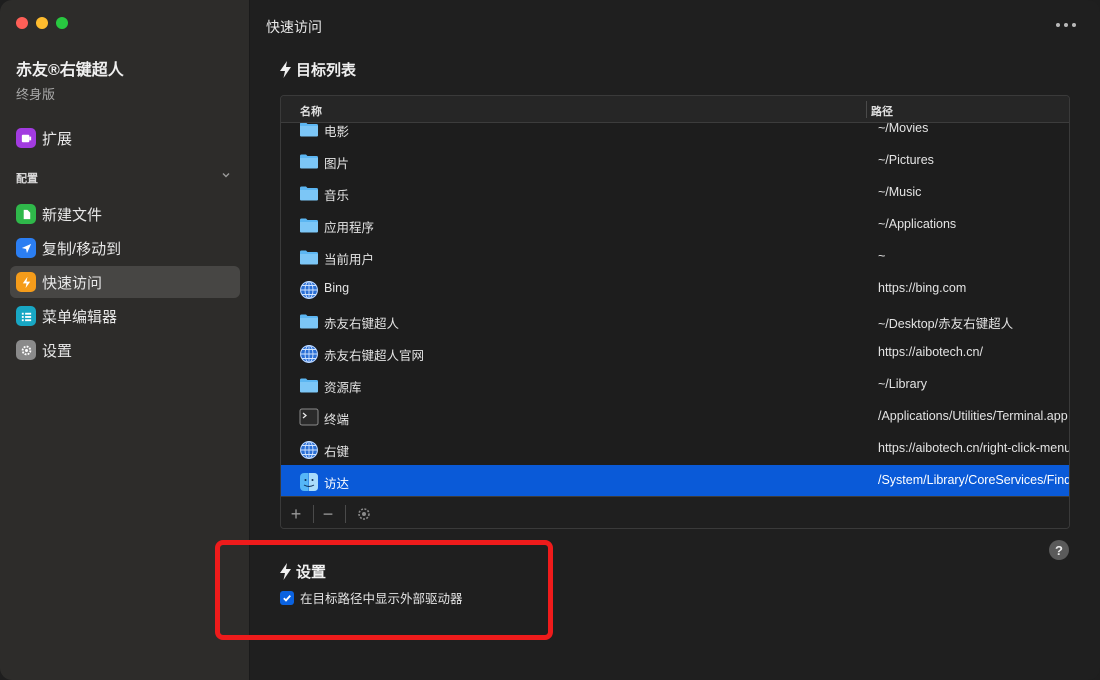 This screenshot has height=680, width=1100. What do you see at coordinates (675, 289) in the screenshot?
I see `table-row: Bing https://bing.com` at bounding box center [675, 289].